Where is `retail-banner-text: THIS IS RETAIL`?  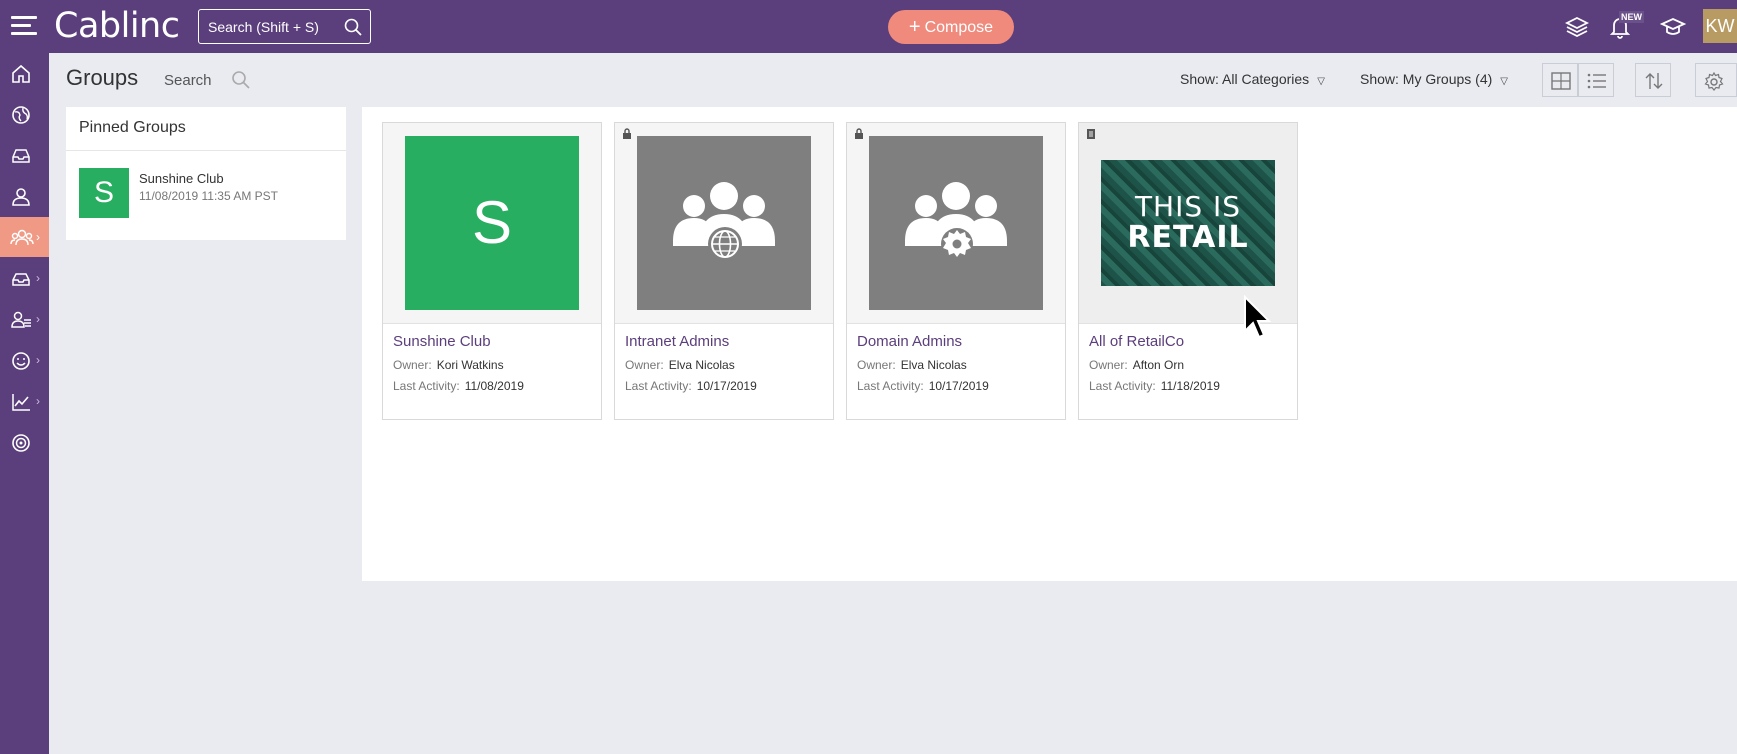
retail-banner-text: THIS IS RETAIL is located at coordinates (1188, 221).